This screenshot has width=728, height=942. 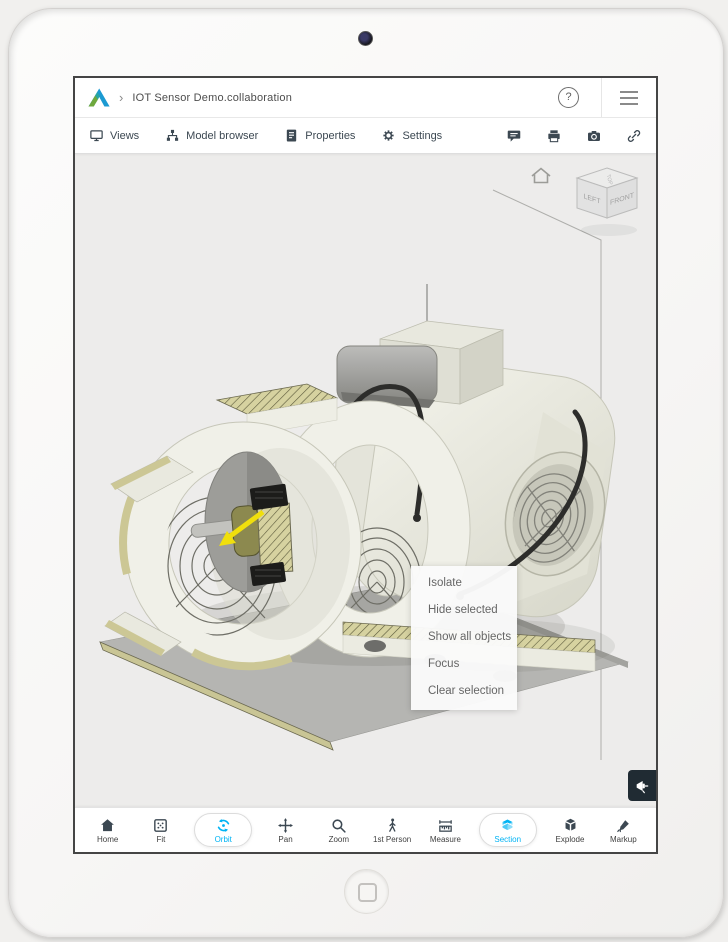 What do you see at coordinates (108, 830) in the screenshot?
I see `dock-button-home: Home` at bounding box center [108, 830].